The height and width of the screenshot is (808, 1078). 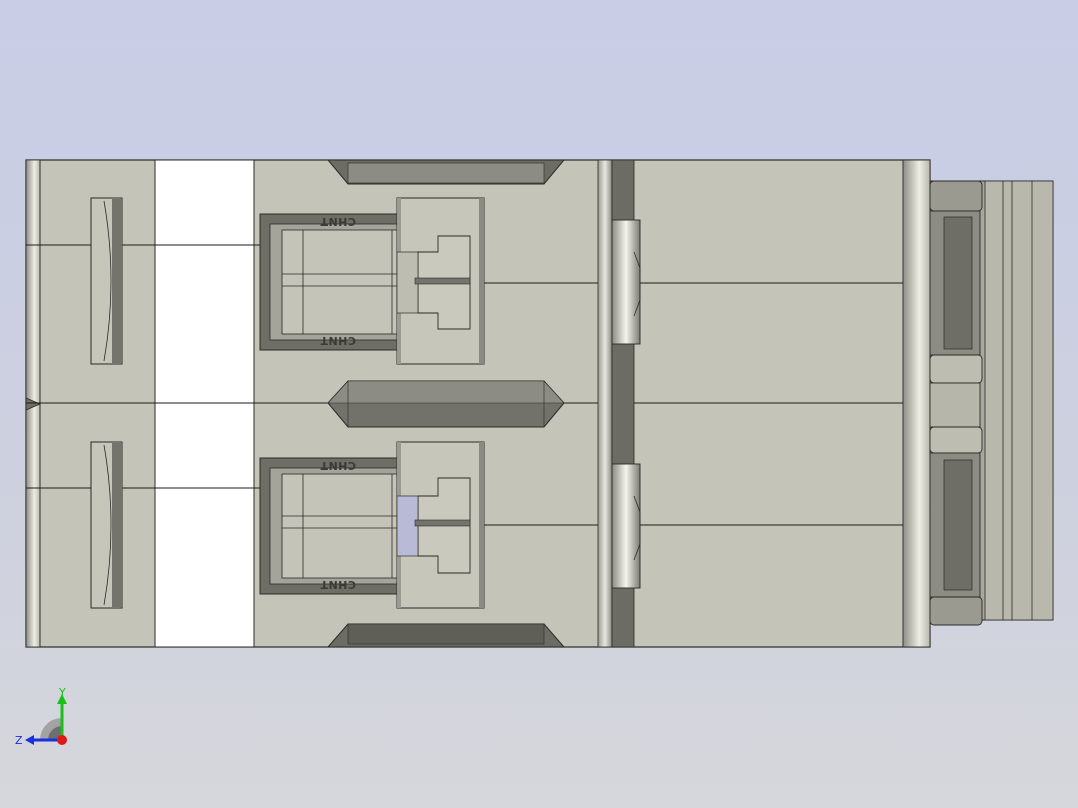 I want to click on toggle-handle-bottom, so click(x=440, y=525).